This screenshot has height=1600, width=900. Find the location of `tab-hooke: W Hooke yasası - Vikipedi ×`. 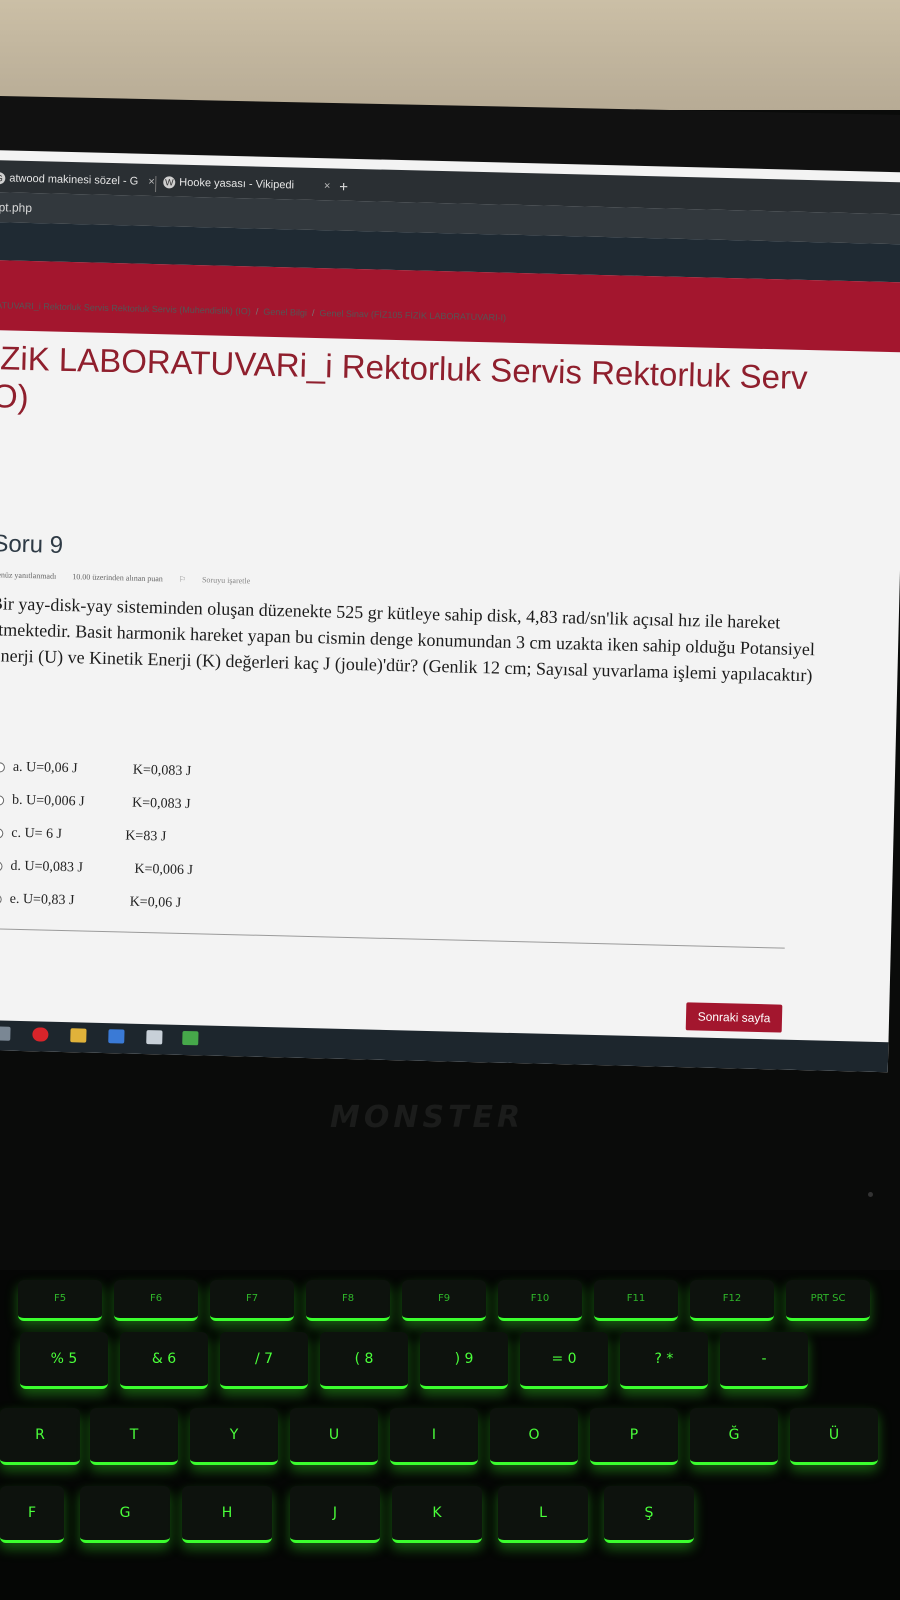

tab-hooke: W Hooke yasası - Vikipedi × is located at coordinates (247, 184).